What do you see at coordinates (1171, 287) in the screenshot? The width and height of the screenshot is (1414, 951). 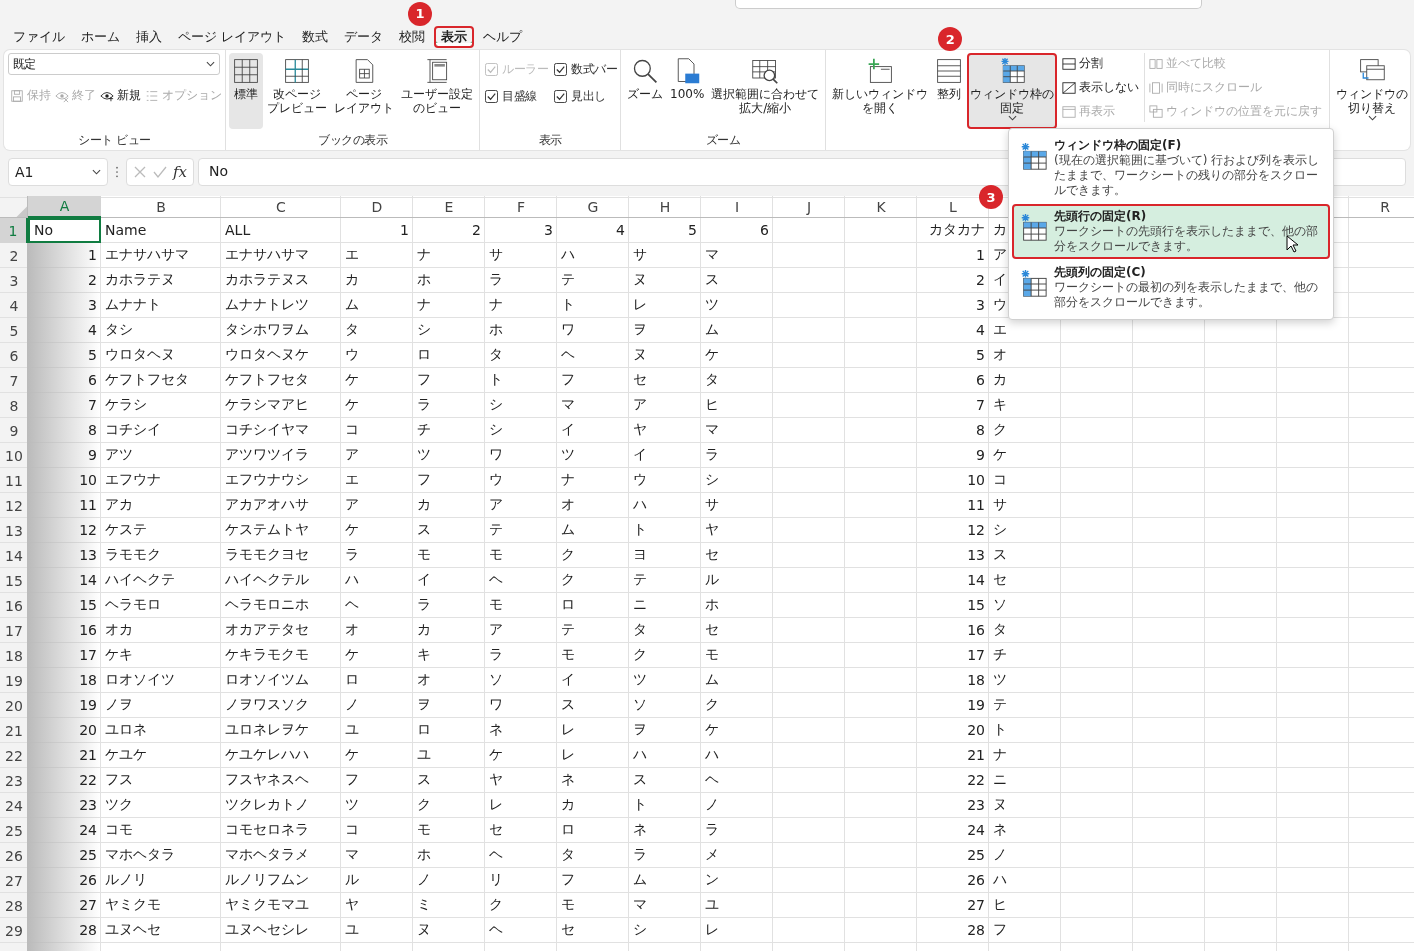 I see `menu-item: 先頭列の固定(C) ワークシートの最初の列を表示したままで、他の部分をスクロールできます。` at bounding box center [1171, 287].